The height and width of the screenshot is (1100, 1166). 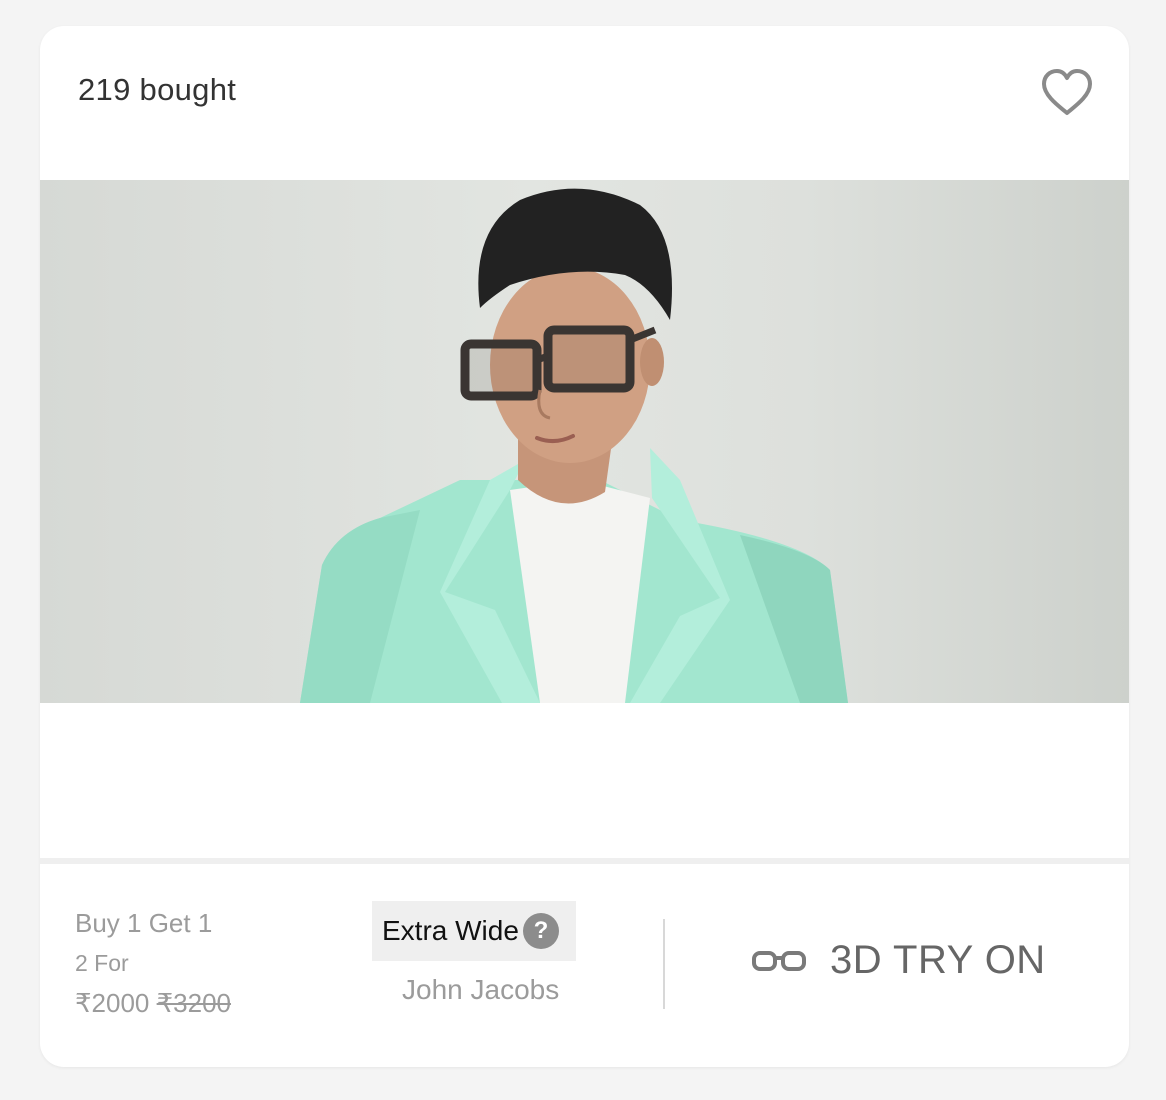 I want to click on bought-count: 219 bought, so click(x=157, y=89).